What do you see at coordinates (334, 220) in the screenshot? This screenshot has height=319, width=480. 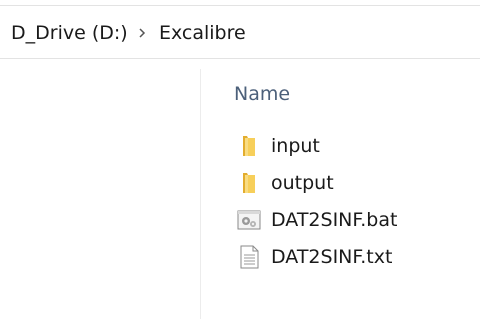 I see `file-name: DAT2SINF.bat` at bounding box center [334, 220].